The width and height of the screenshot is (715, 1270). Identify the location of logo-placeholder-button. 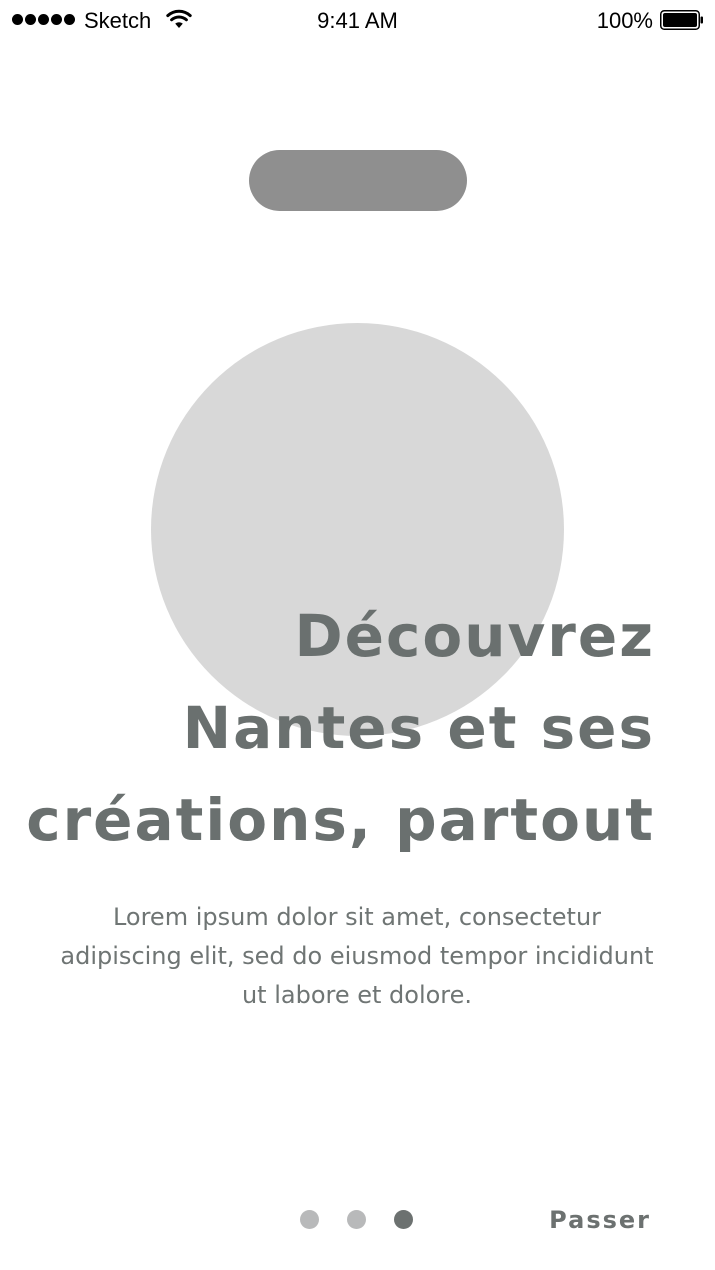
(358, 180).